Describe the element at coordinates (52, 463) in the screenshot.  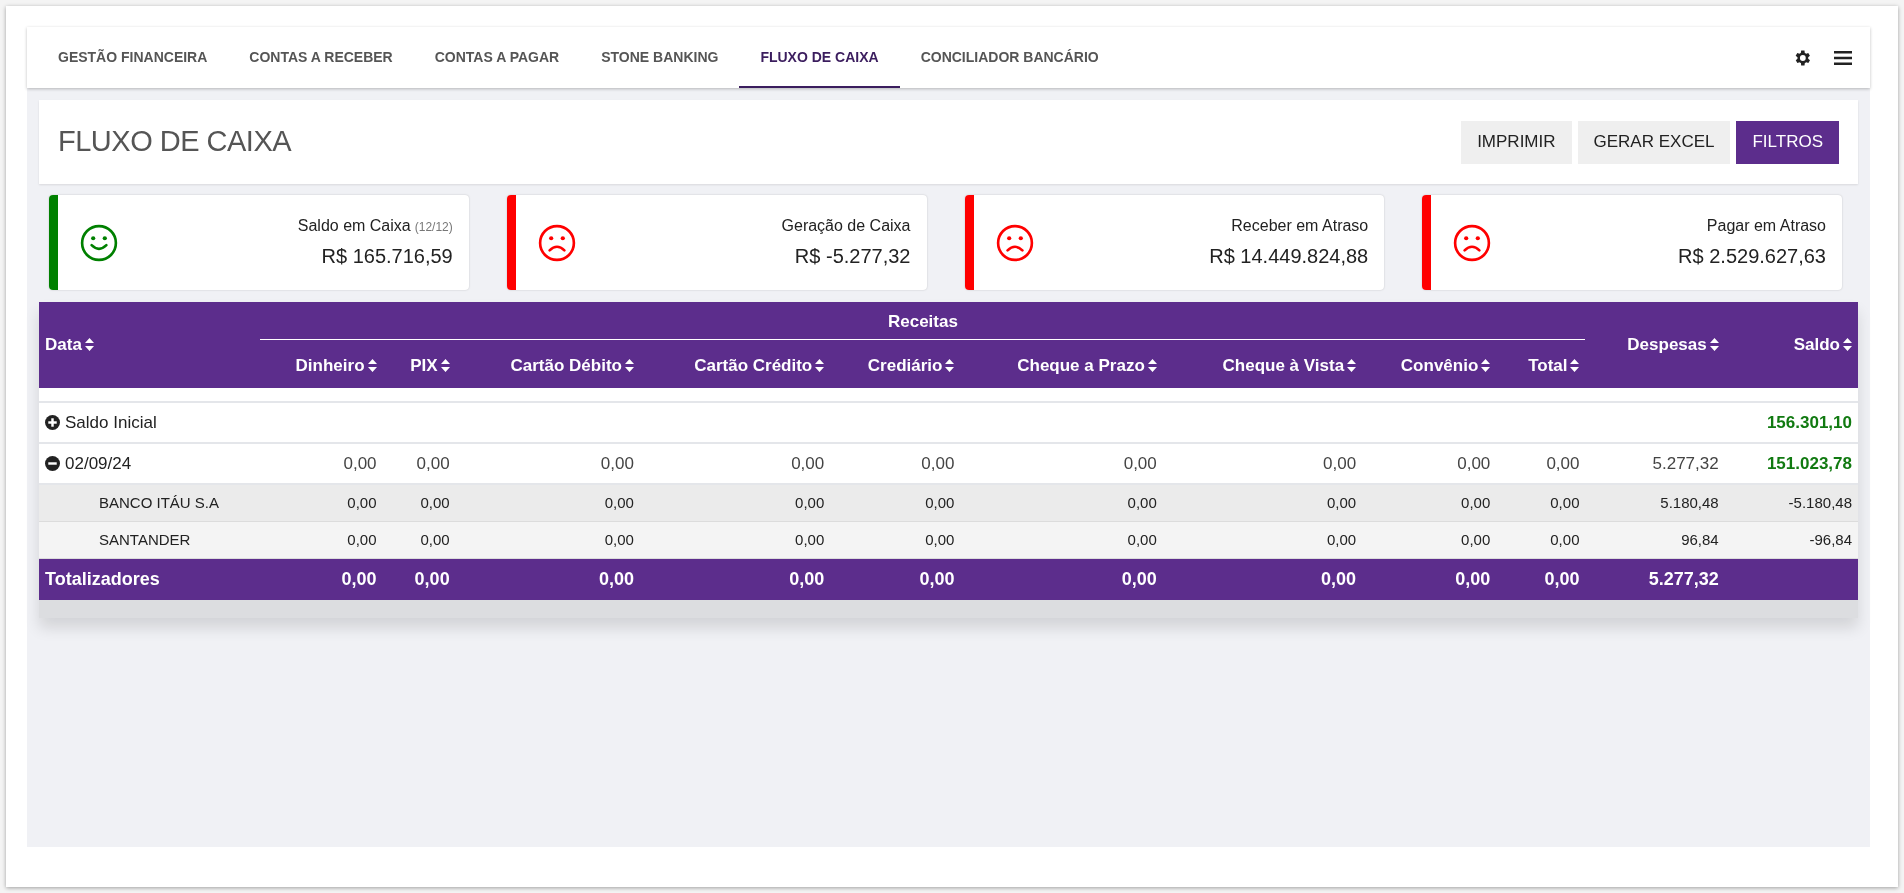
I see `collapse-icon` at that location.